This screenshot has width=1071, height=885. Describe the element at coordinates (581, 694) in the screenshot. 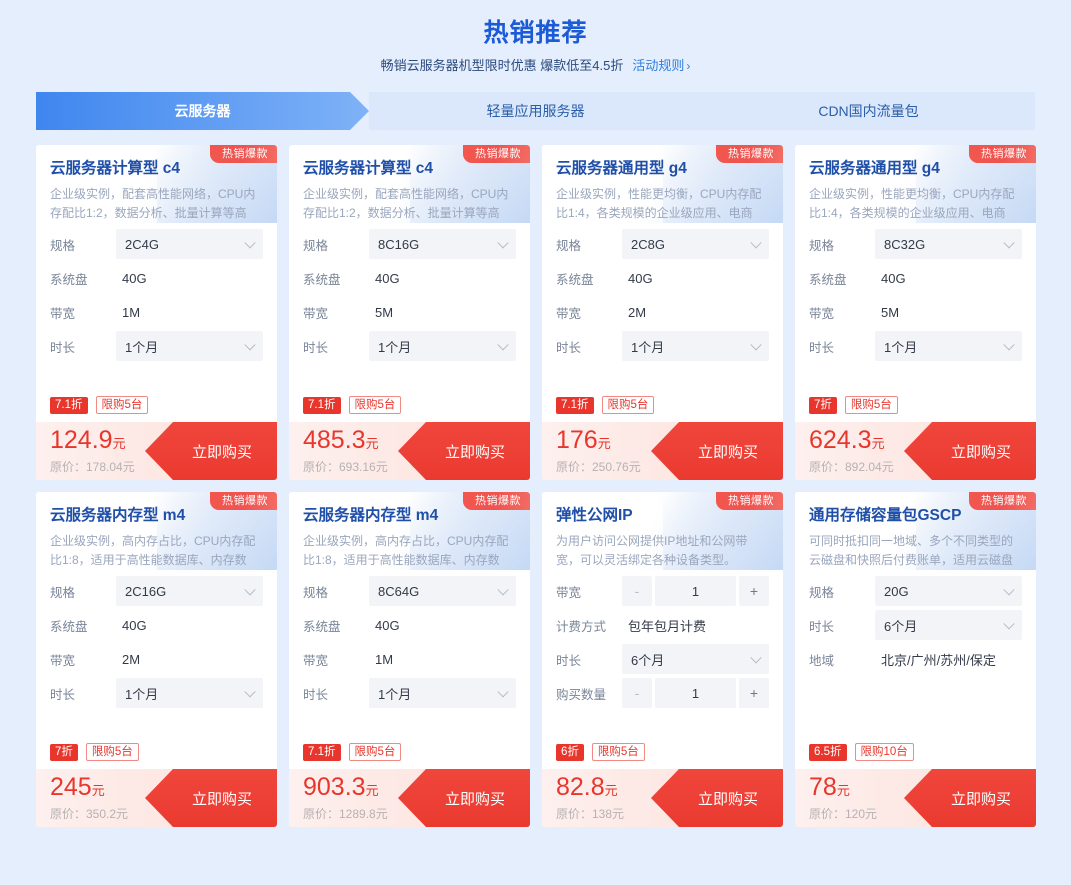

I see `spec-label: 购买数量` at that location.